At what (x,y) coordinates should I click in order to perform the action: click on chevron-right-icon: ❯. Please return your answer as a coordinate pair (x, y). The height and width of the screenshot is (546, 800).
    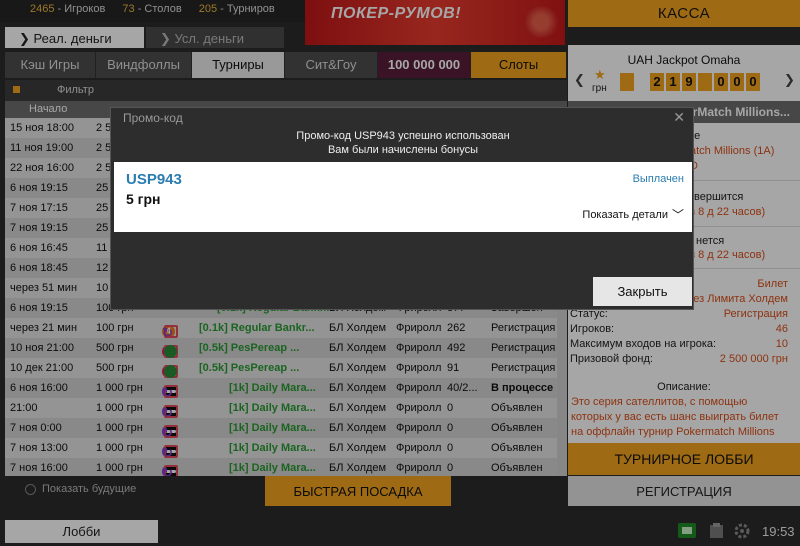
    Looking at the image, I should click on (789, 80).